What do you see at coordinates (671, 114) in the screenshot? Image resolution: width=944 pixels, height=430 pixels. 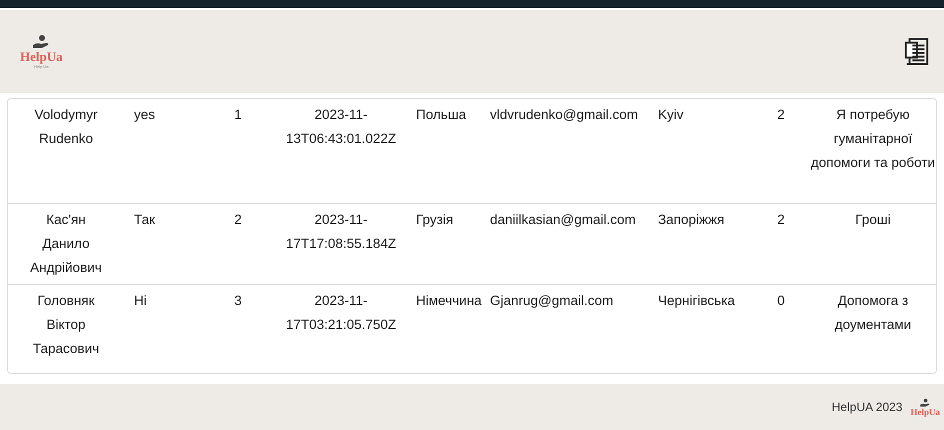 I see `table-cell: Kyiv` at bounding box center [671, 114].